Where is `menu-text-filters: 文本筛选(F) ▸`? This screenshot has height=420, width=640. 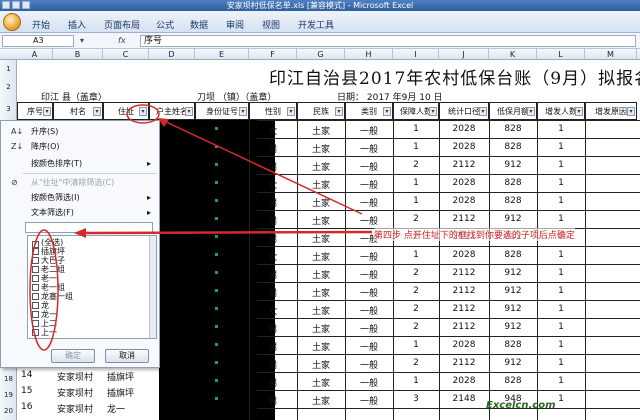 menu-text-filters: 文本筛选(F) ▸ is located at coordinates (80, 212).